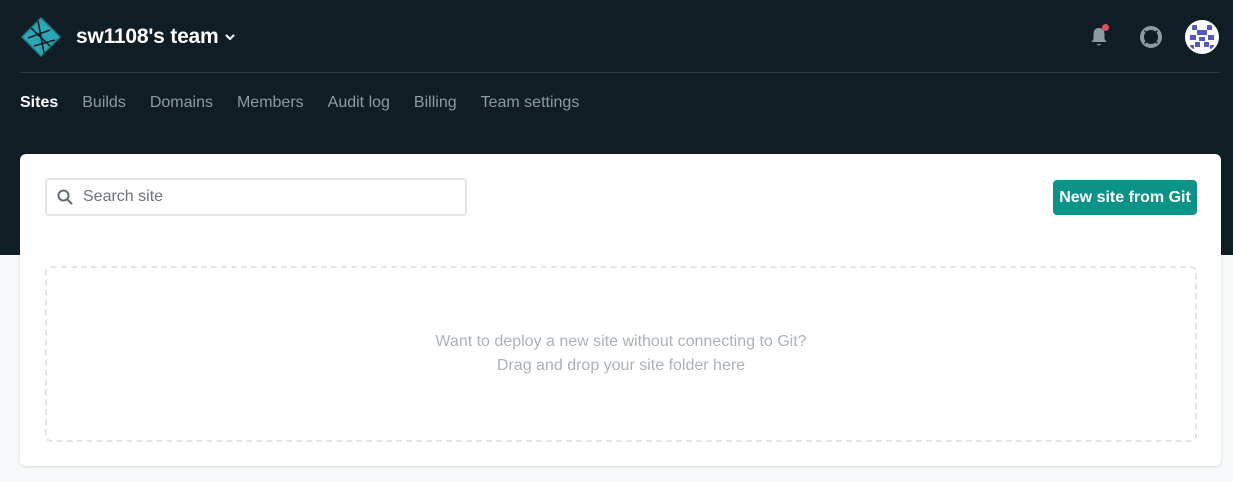 This screenshot has width=1233, height=482. I want to click on help-button, so click(1151, 37).